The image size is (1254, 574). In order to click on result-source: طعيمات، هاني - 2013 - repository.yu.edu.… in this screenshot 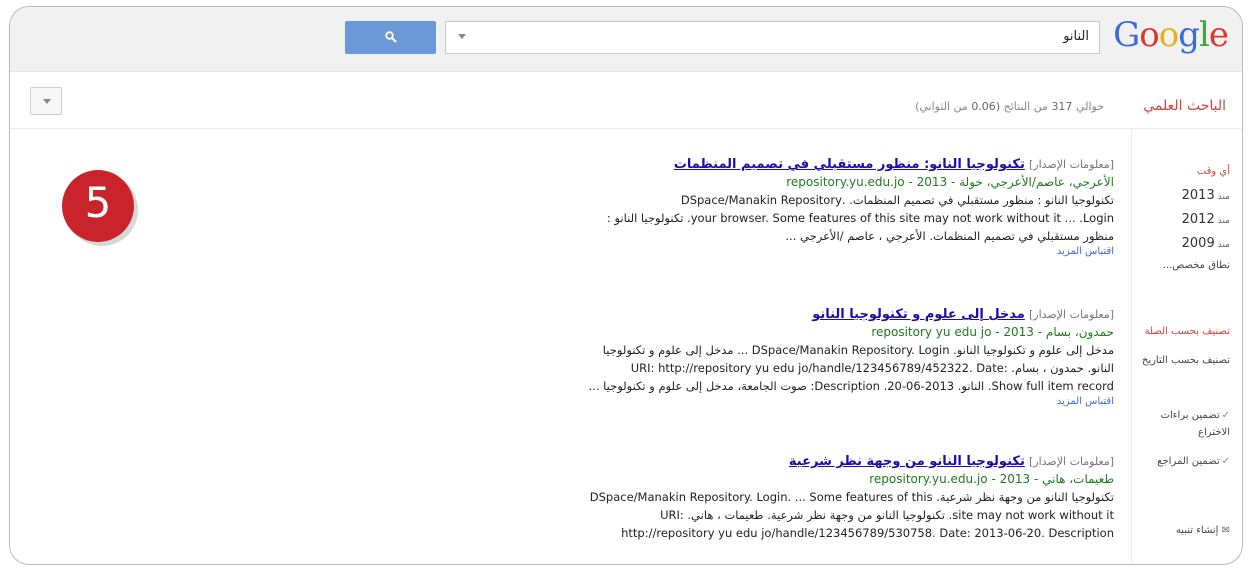, I will do `click(991, 479)`.